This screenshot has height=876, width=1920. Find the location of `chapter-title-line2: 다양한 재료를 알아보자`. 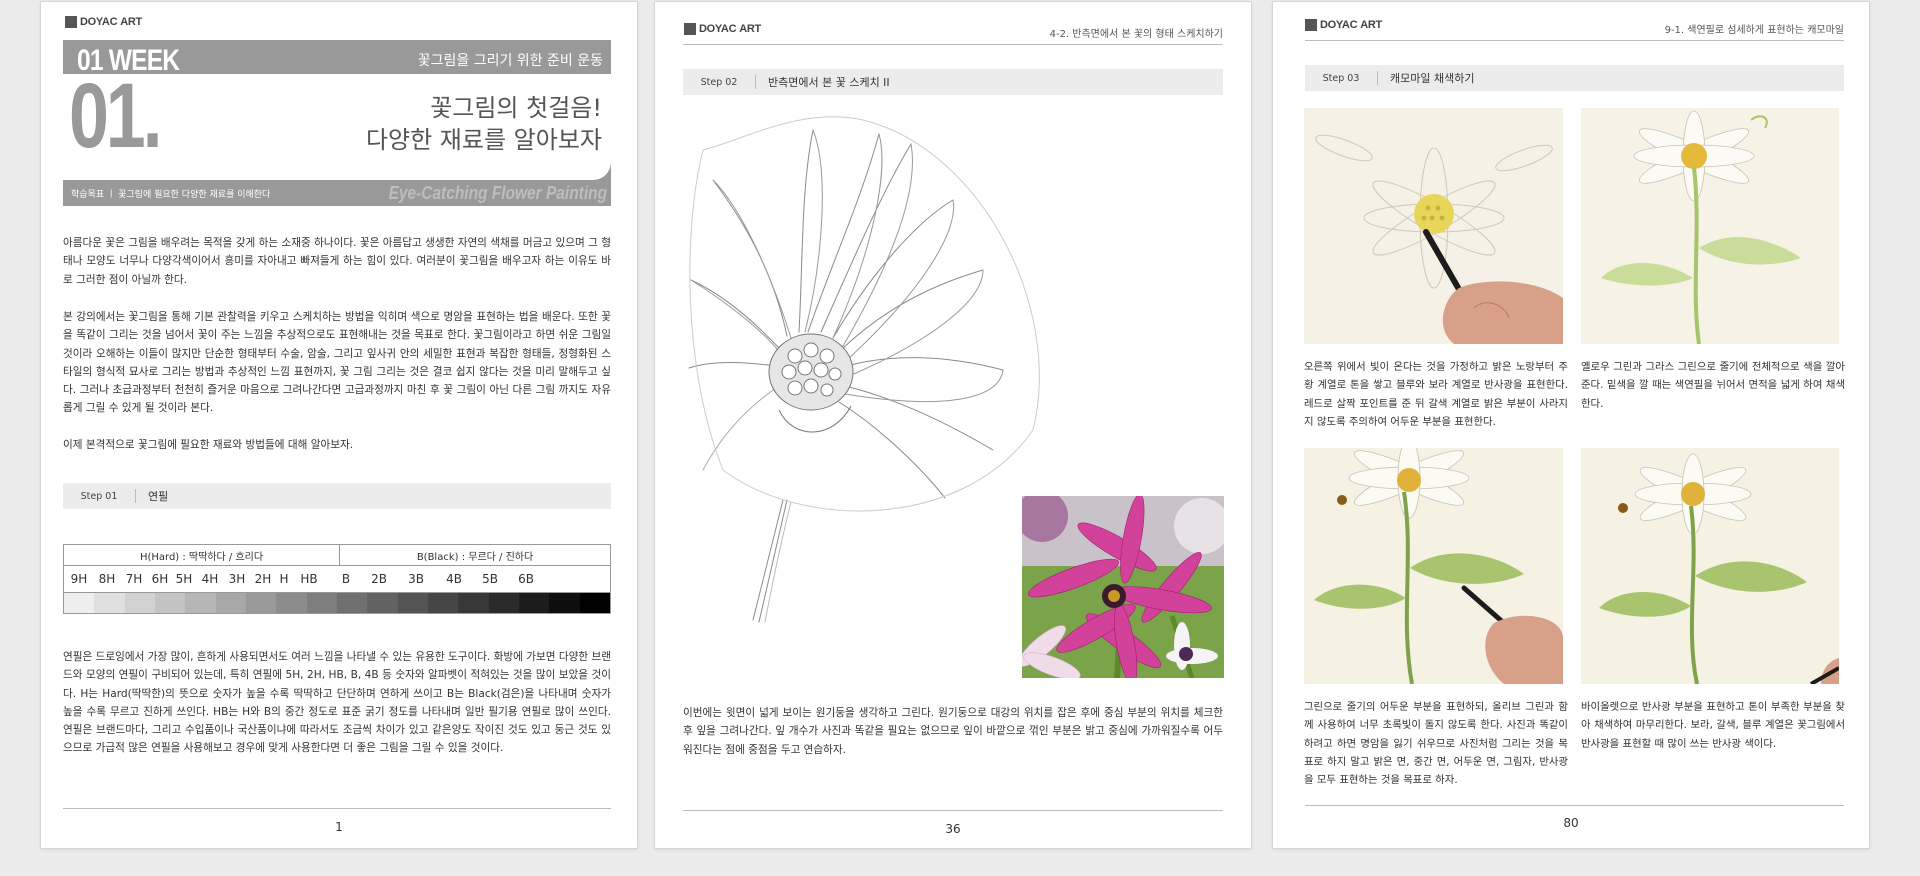

chapter-title-line2: 다양한 재료를 알아보자 is located at coordinates (483, 140).